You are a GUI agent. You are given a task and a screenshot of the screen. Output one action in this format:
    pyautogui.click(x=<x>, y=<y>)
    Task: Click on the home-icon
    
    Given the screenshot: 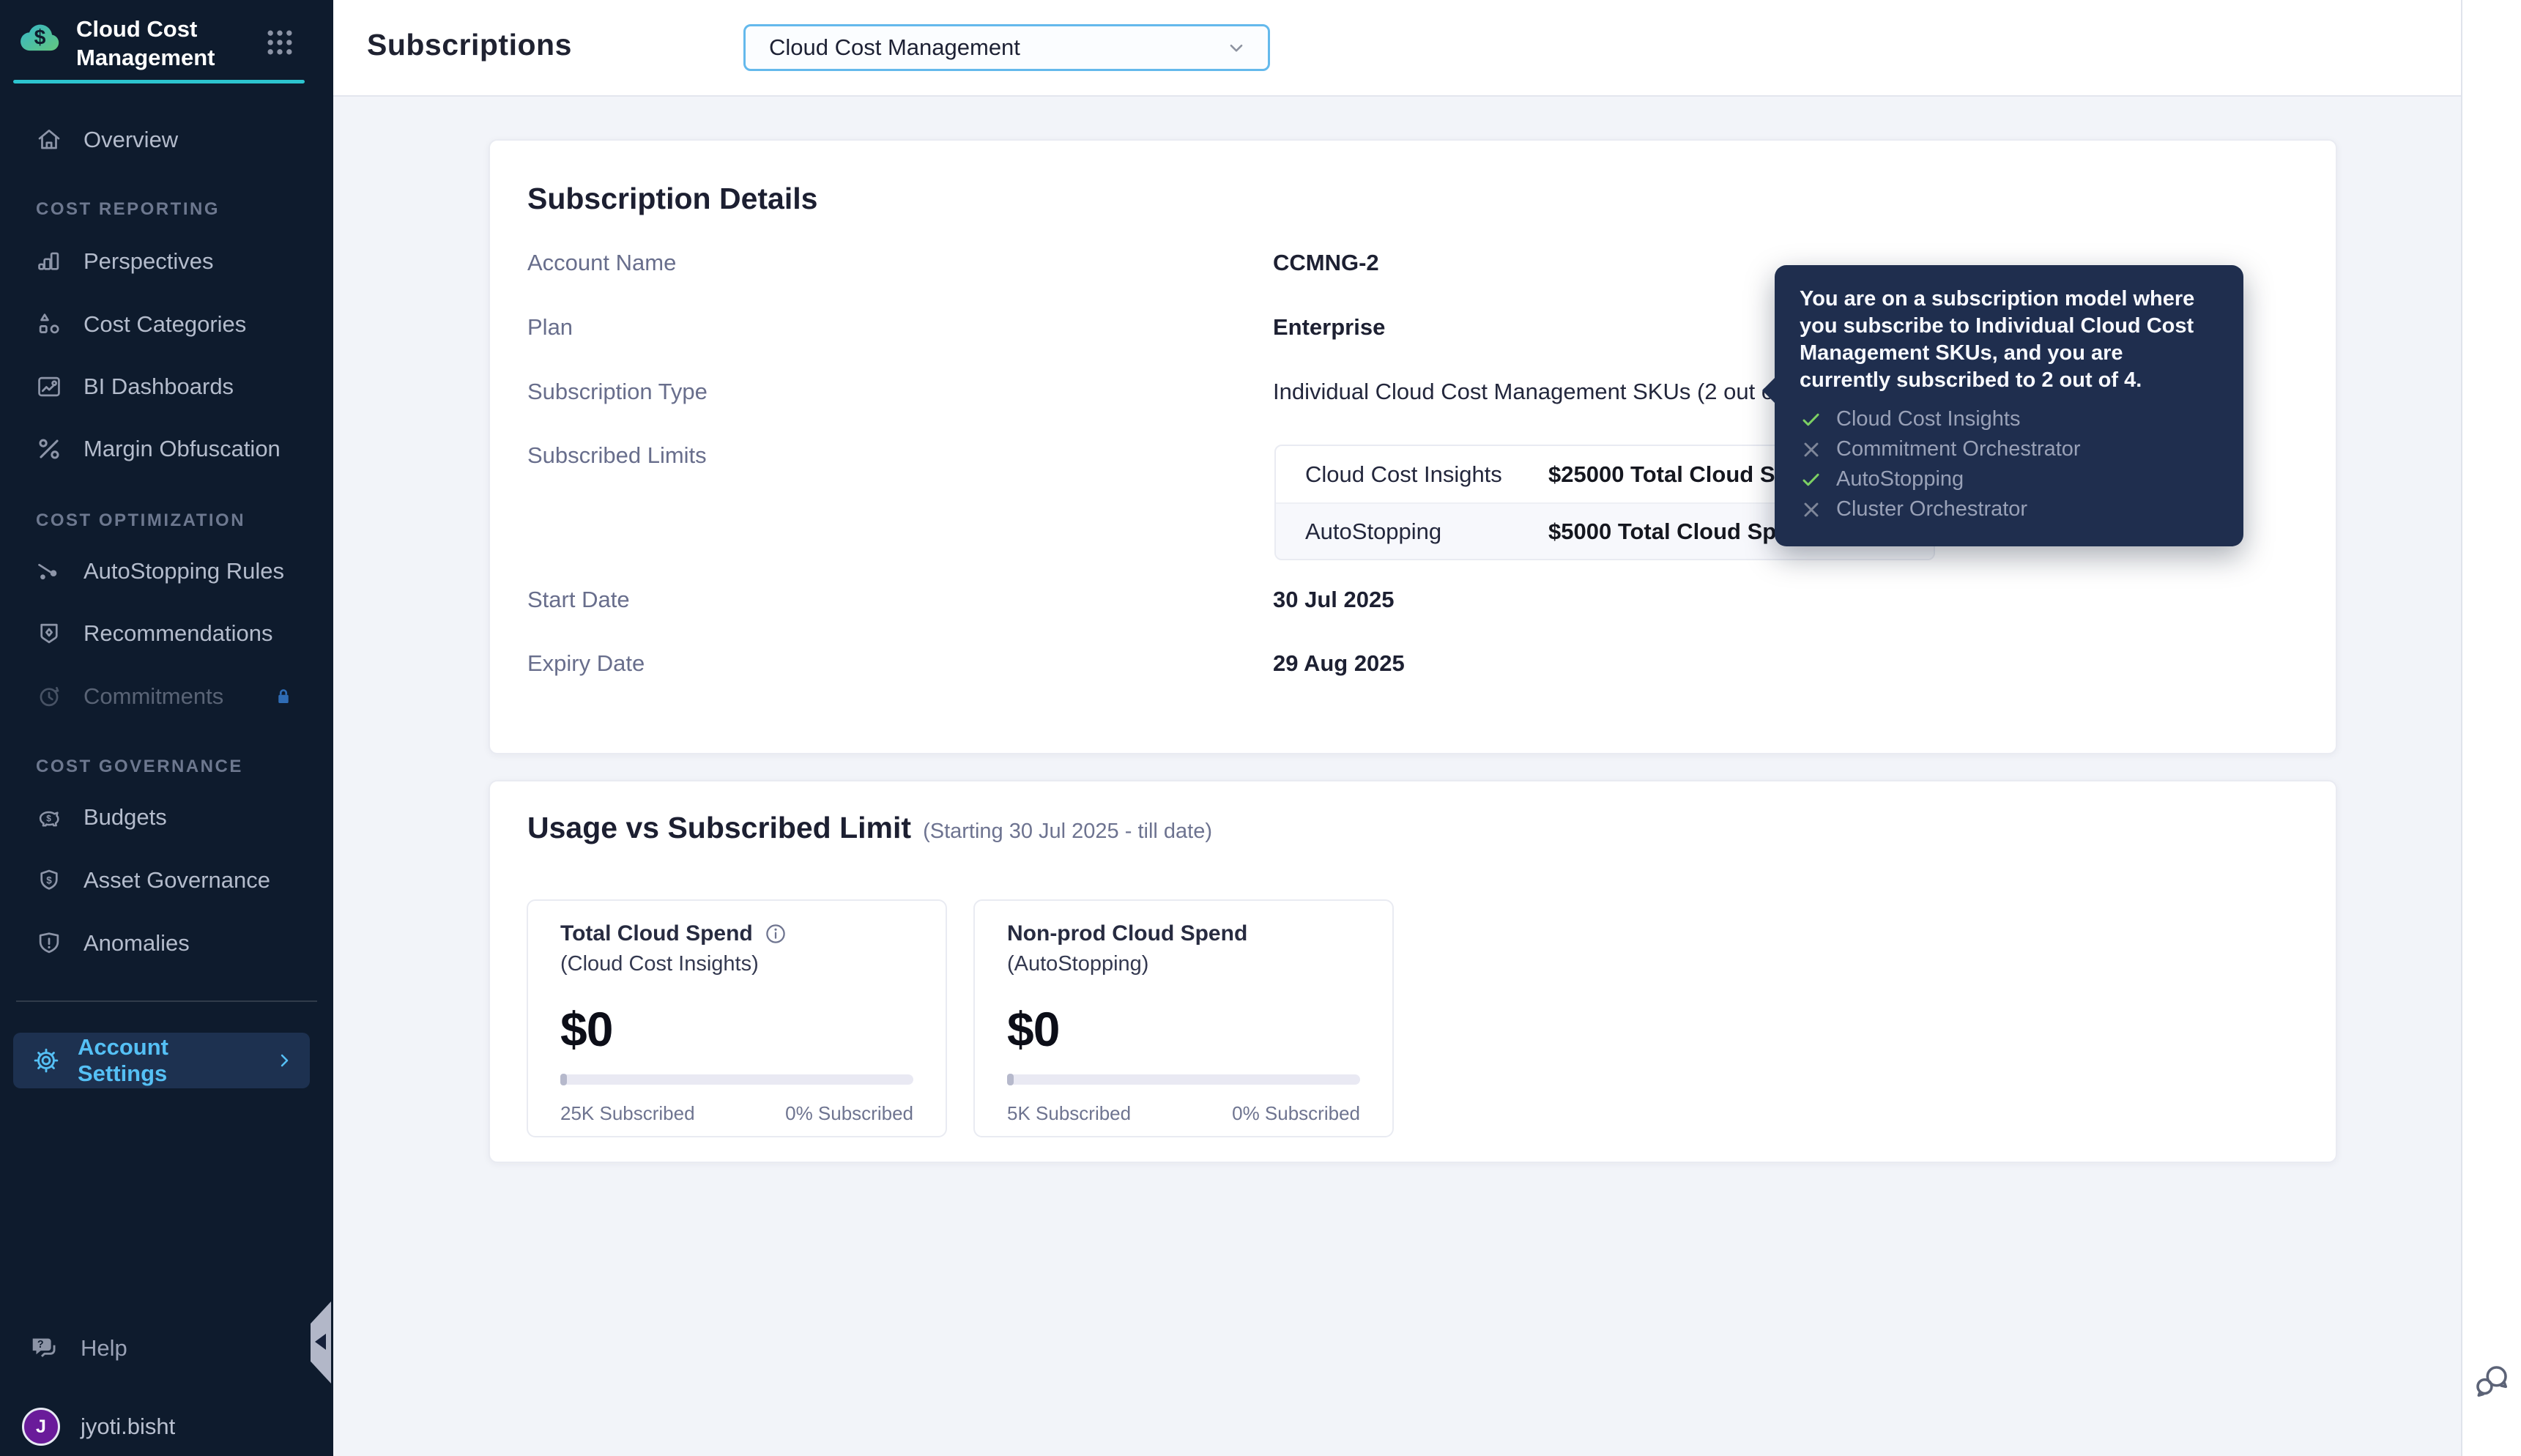 What is the action you would take?
    pyautogui.click(x=49, y=140)
    